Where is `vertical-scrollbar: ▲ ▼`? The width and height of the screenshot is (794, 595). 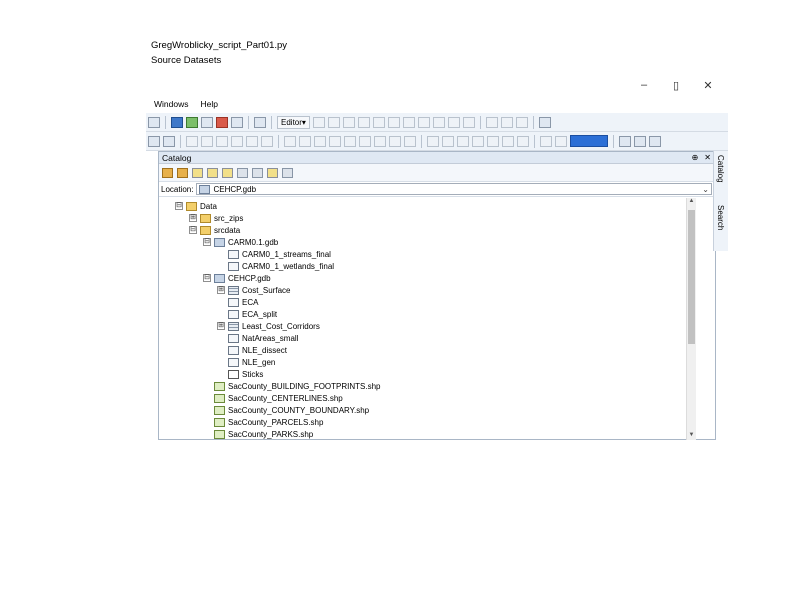 vertical-scrollbar: ▲ ▼ is located at coordinates (691, 319).